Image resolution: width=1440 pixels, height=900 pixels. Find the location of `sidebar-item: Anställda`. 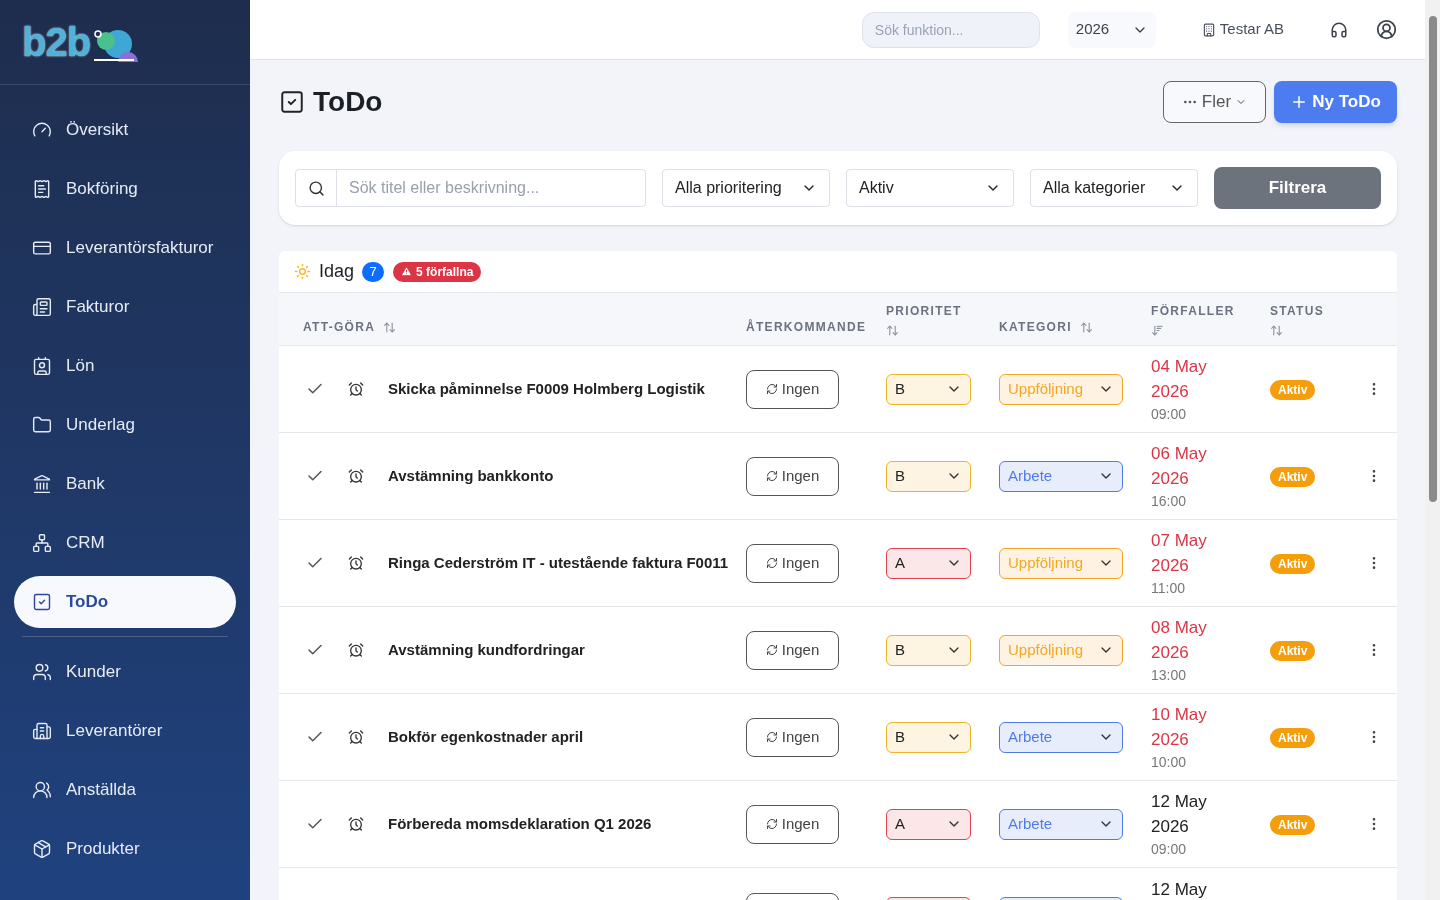

sidebar-item: Anställda is located at coordinates (125, 789).